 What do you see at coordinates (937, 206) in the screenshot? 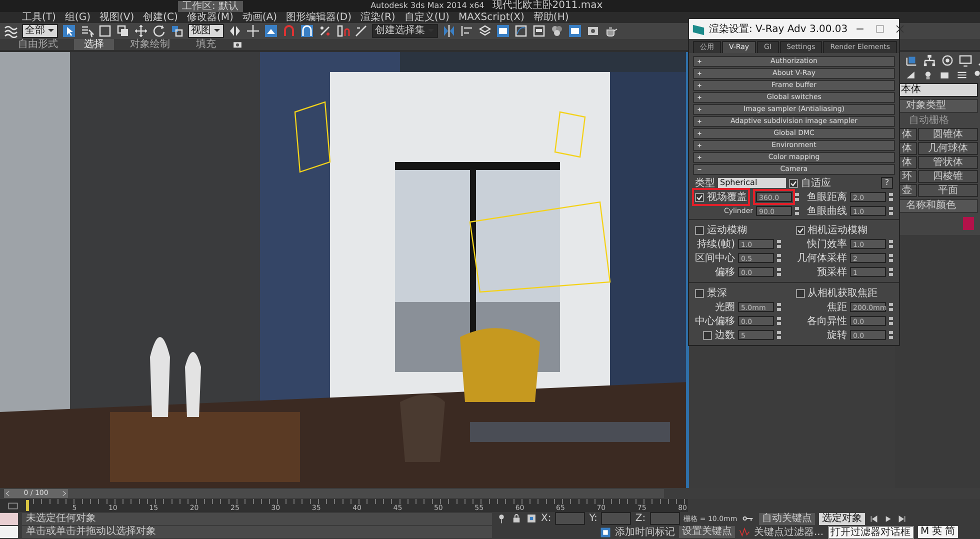
I see `rollout-header: 名称和颜色` at bounding box center [937, 206].